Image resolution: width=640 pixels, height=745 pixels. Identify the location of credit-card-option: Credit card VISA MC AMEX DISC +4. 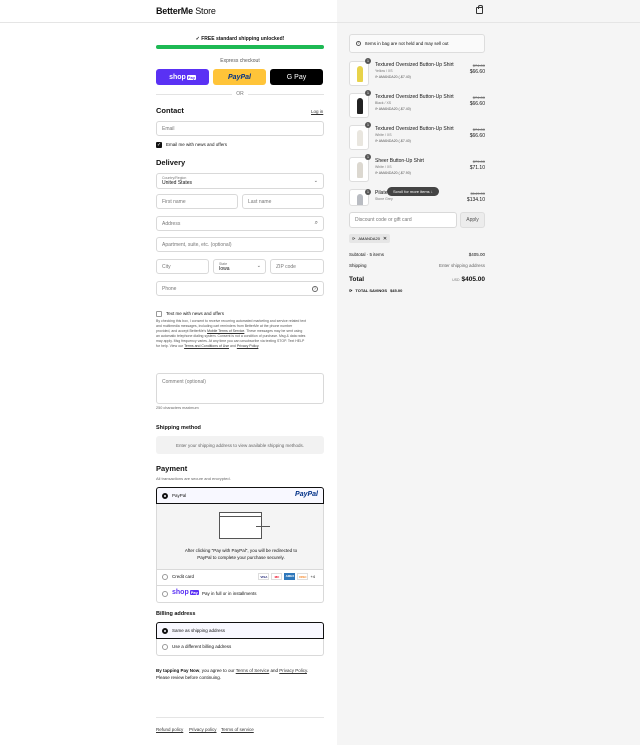
(240, 578).